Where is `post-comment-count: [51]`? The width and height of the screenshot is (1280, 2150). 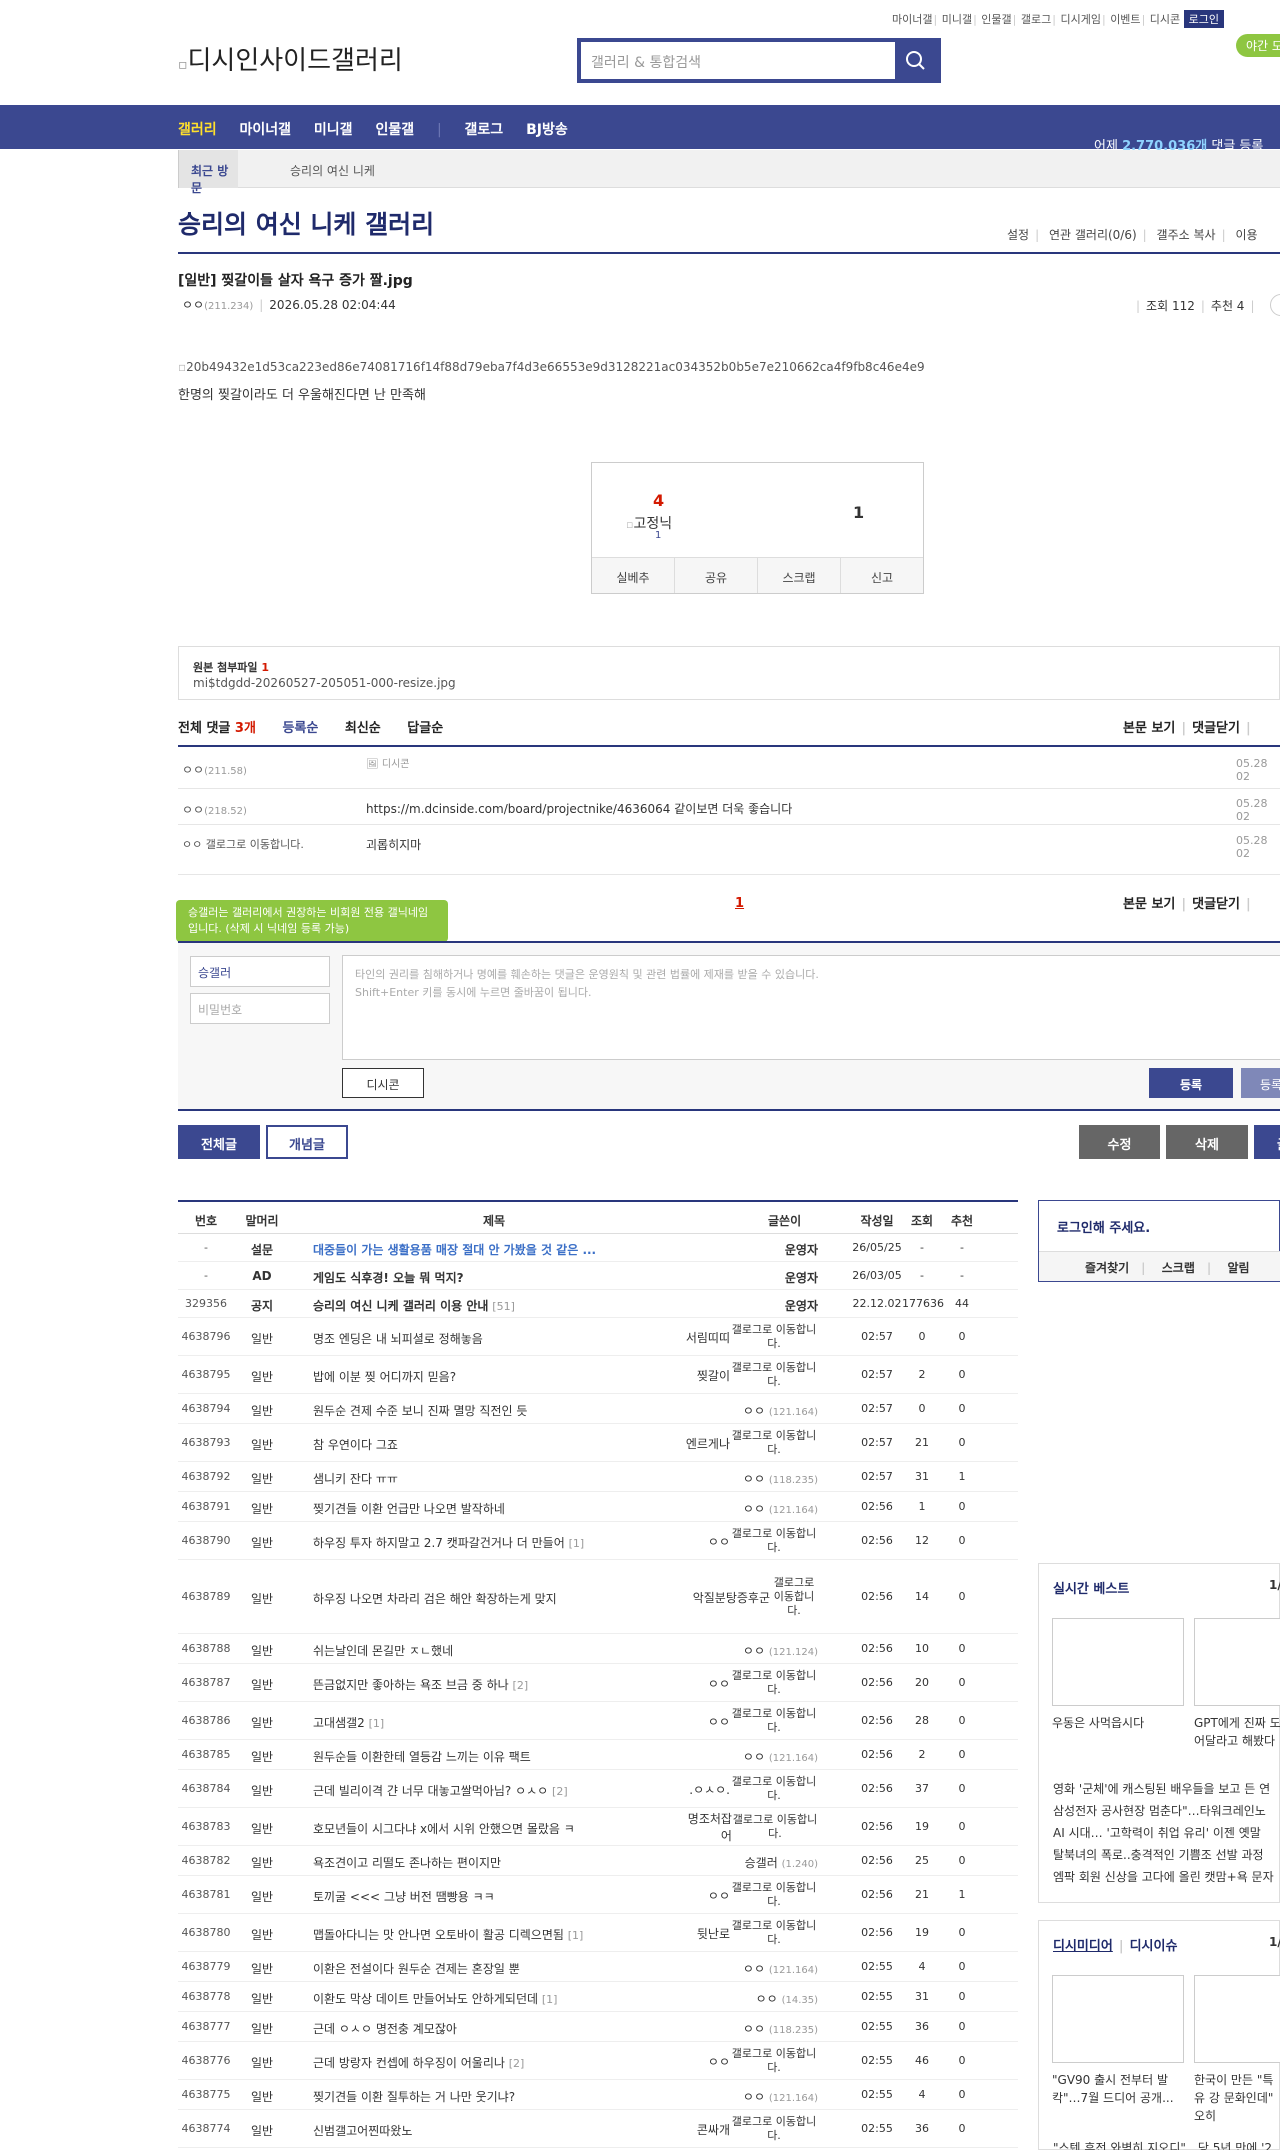 post-comment-count: [51] is located at coordinates (503, 1306).